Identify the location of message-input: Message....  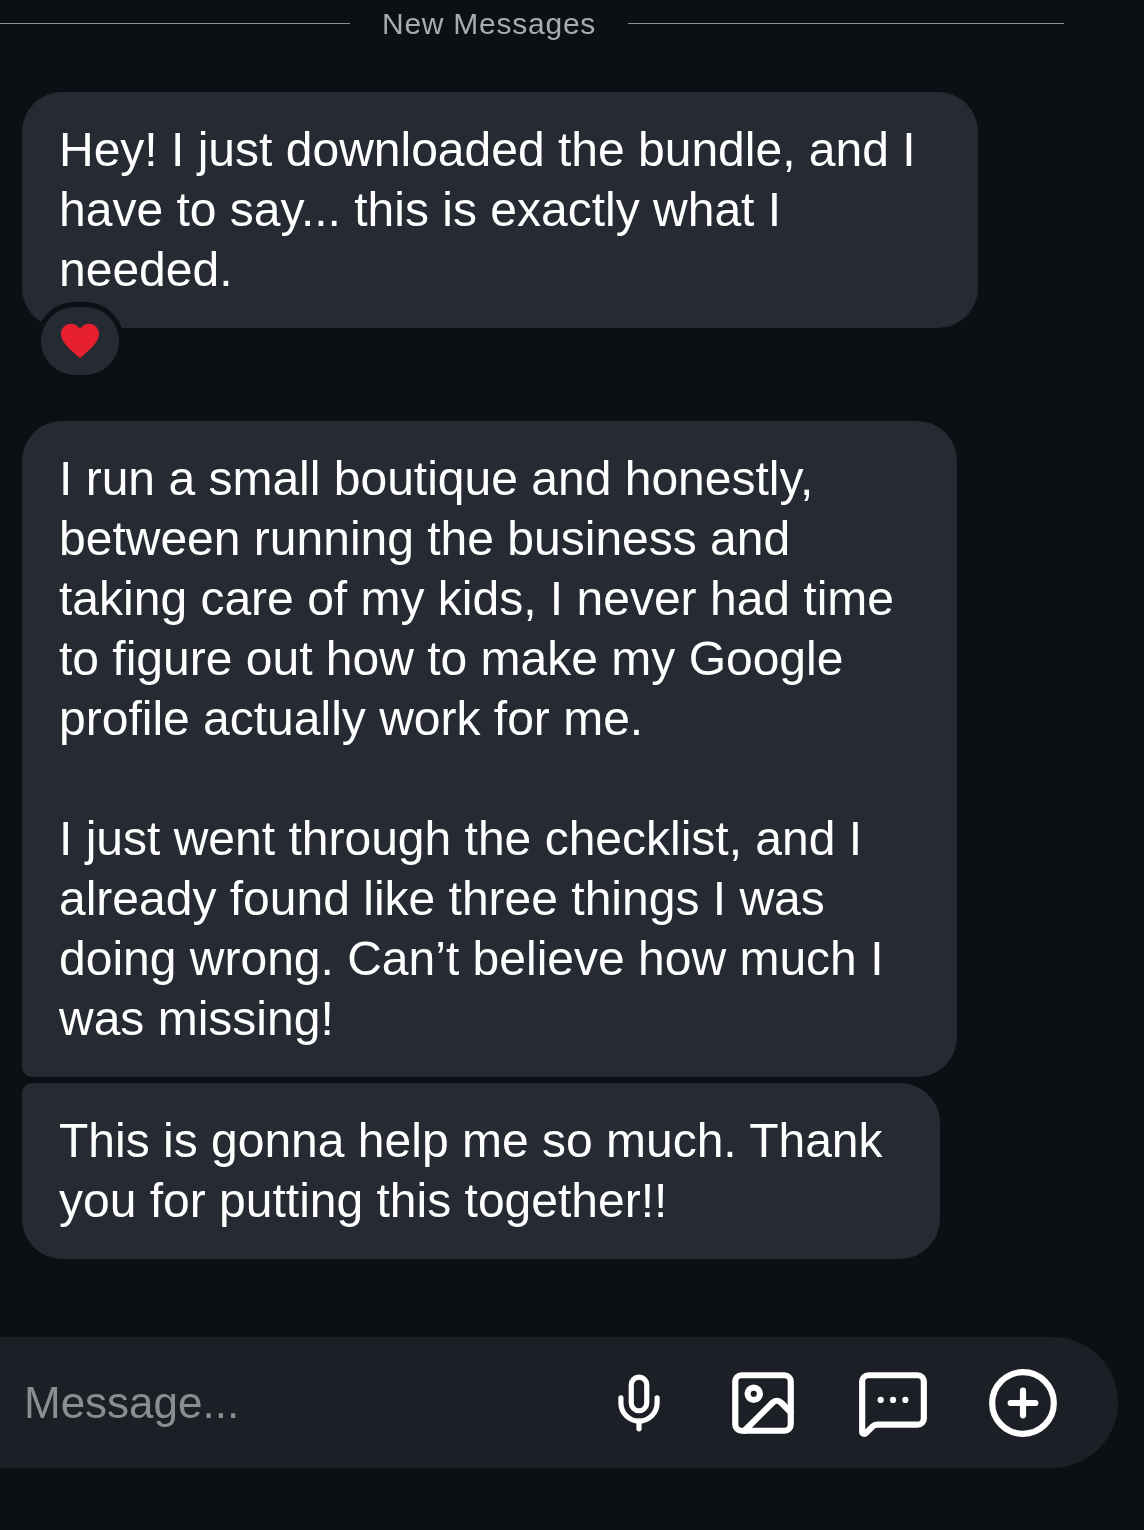
(316, 1402).